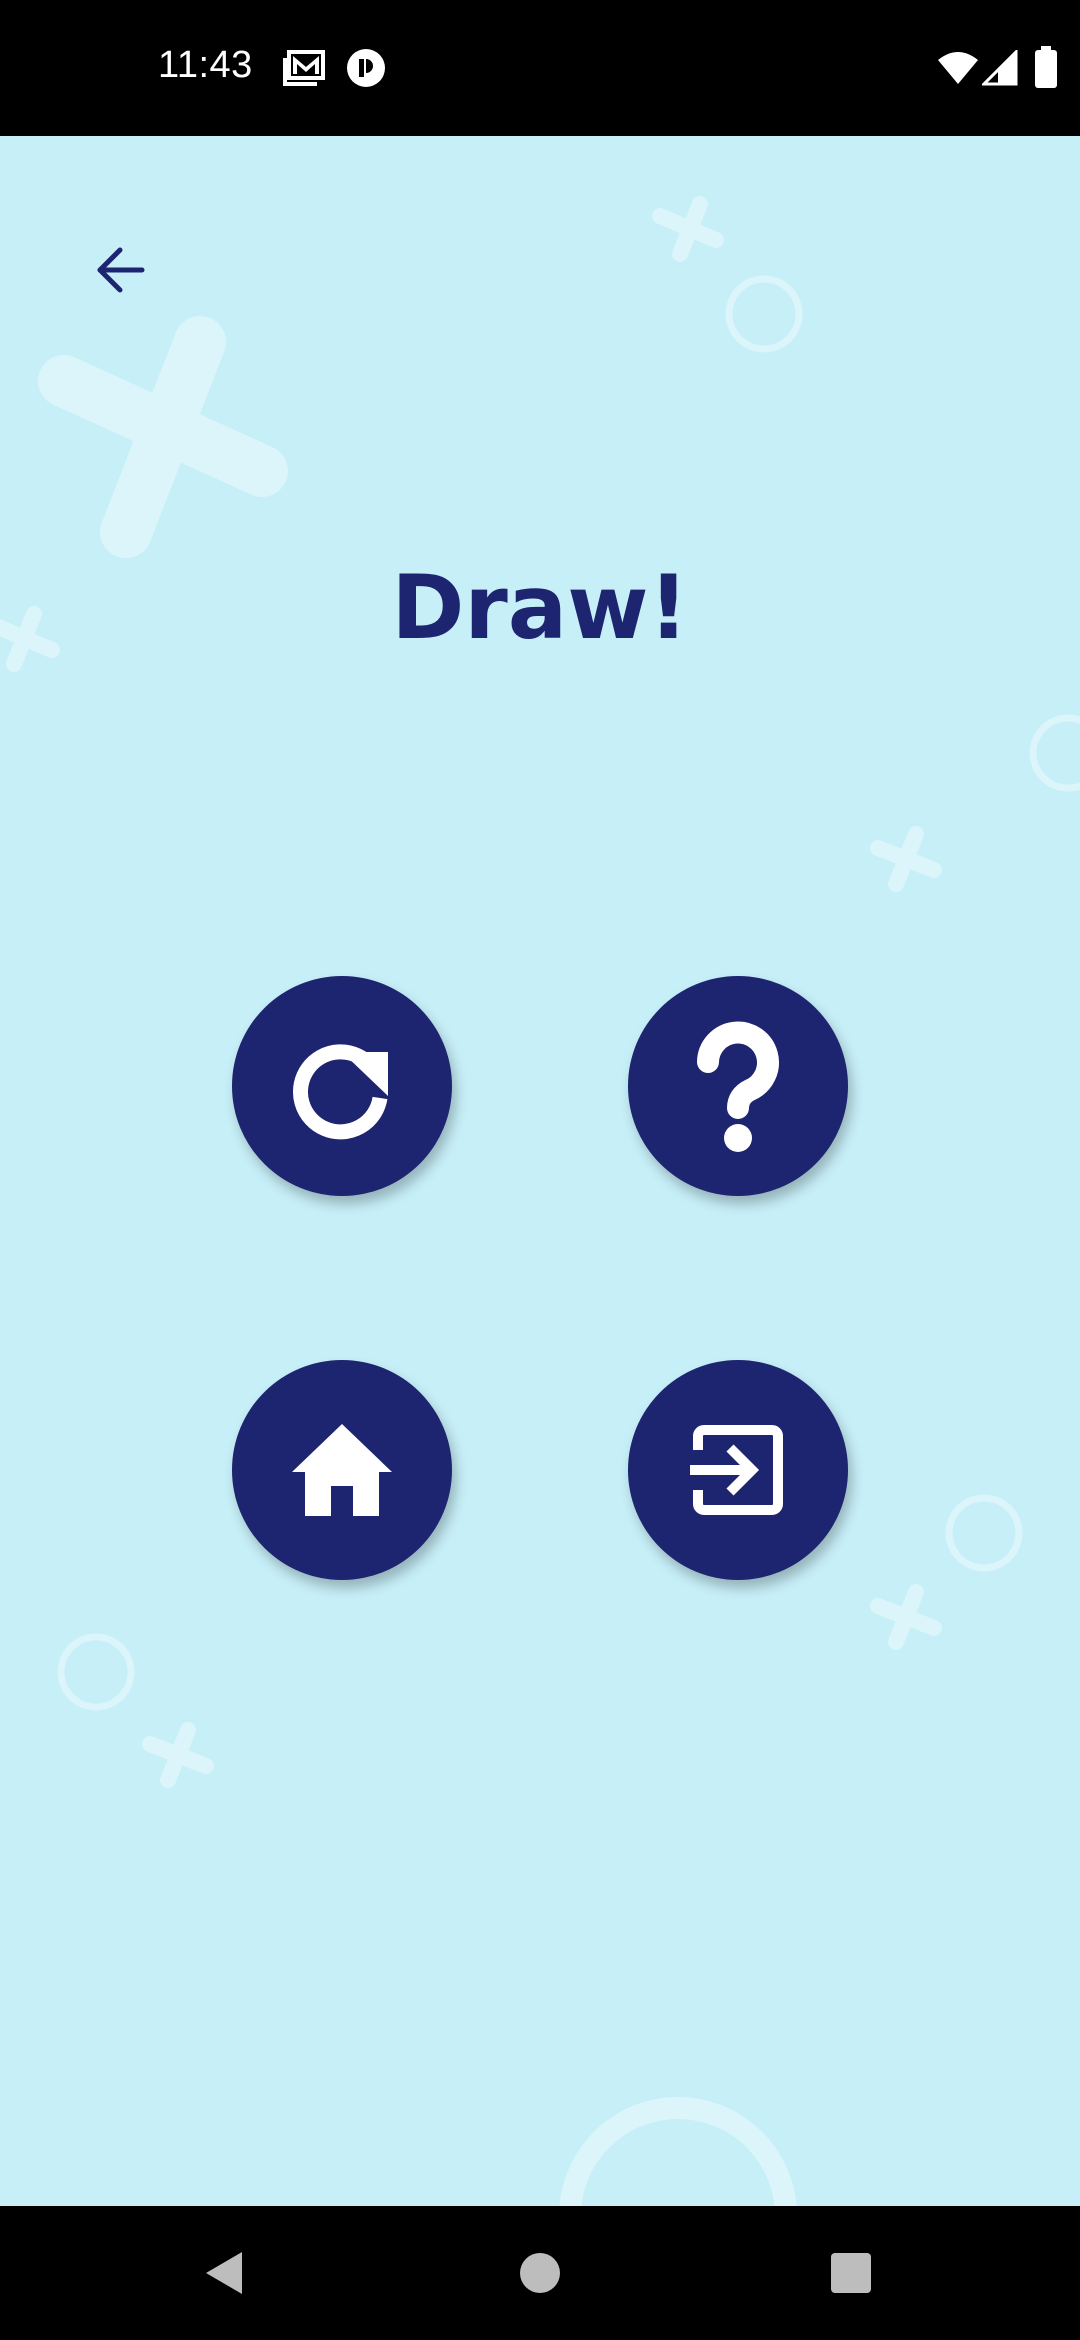  What do you see at coordinates (999, 69) in the screenshot?
I see `cellular-signal-icon` at bounding box center [999, 69].